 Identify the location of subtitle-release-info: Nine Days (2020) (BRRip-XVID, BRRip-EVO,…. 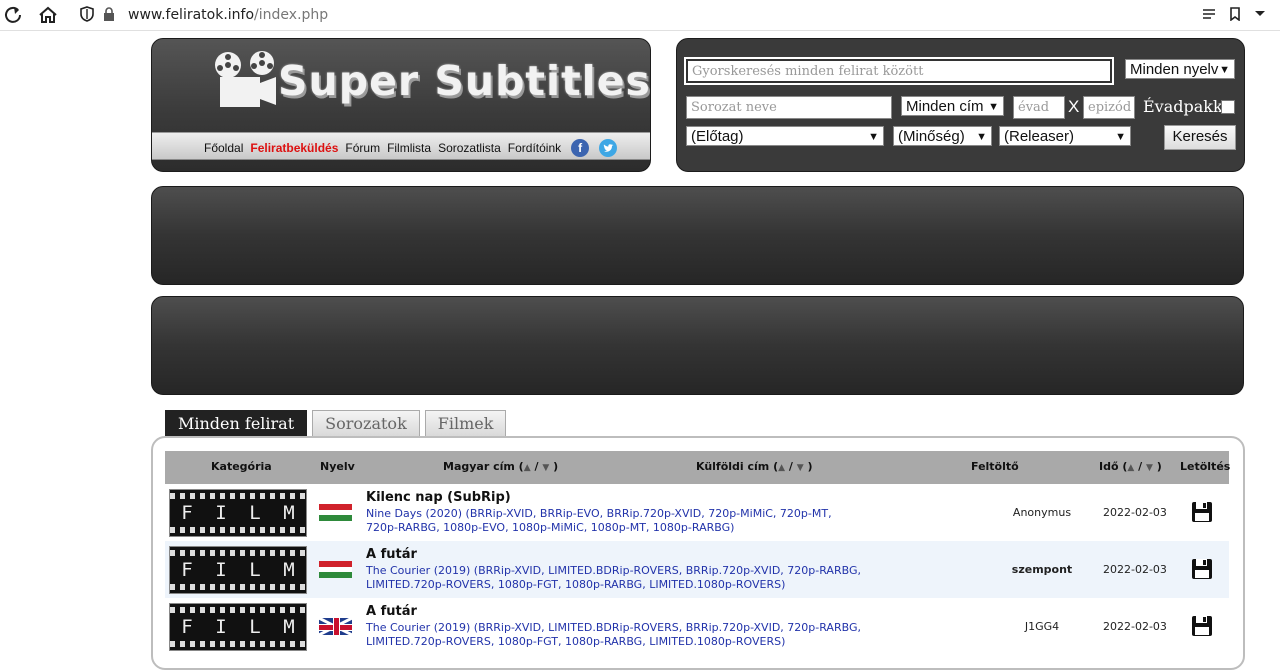
(616, 521).